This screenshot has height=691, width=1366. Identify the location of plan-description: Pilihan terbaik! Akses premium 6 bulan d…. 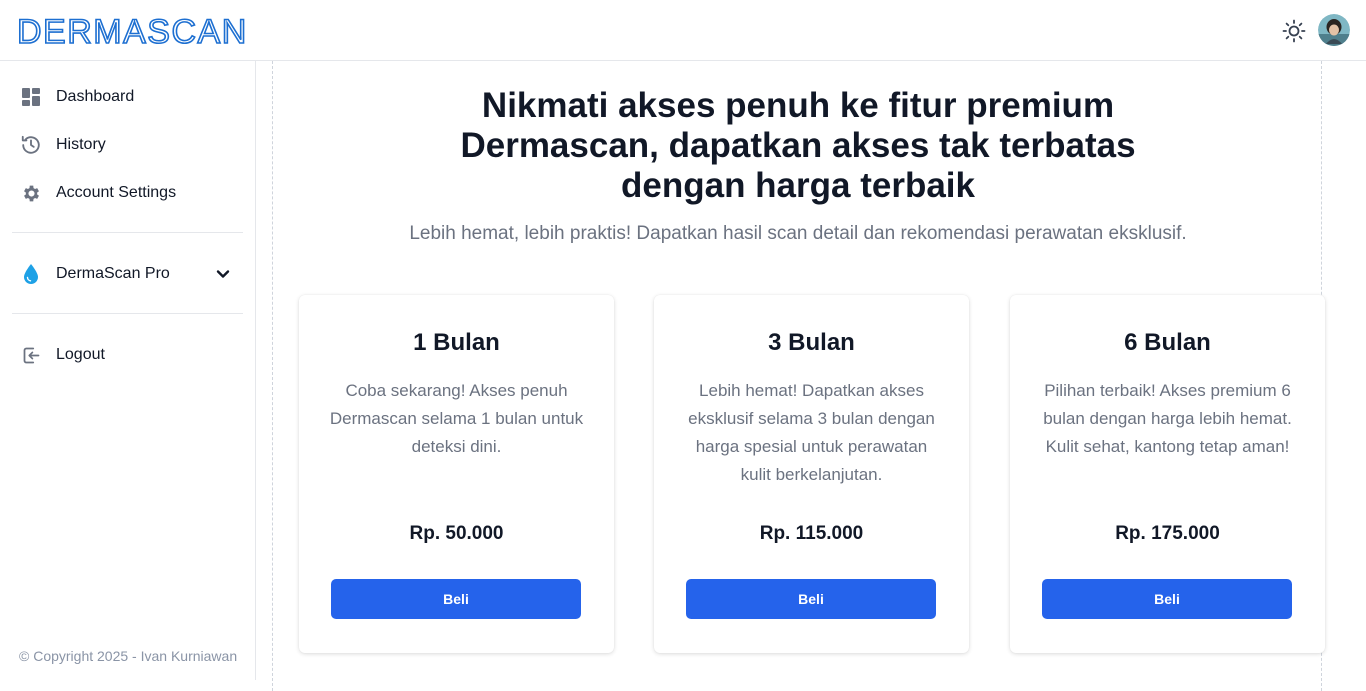
(1167, 418).